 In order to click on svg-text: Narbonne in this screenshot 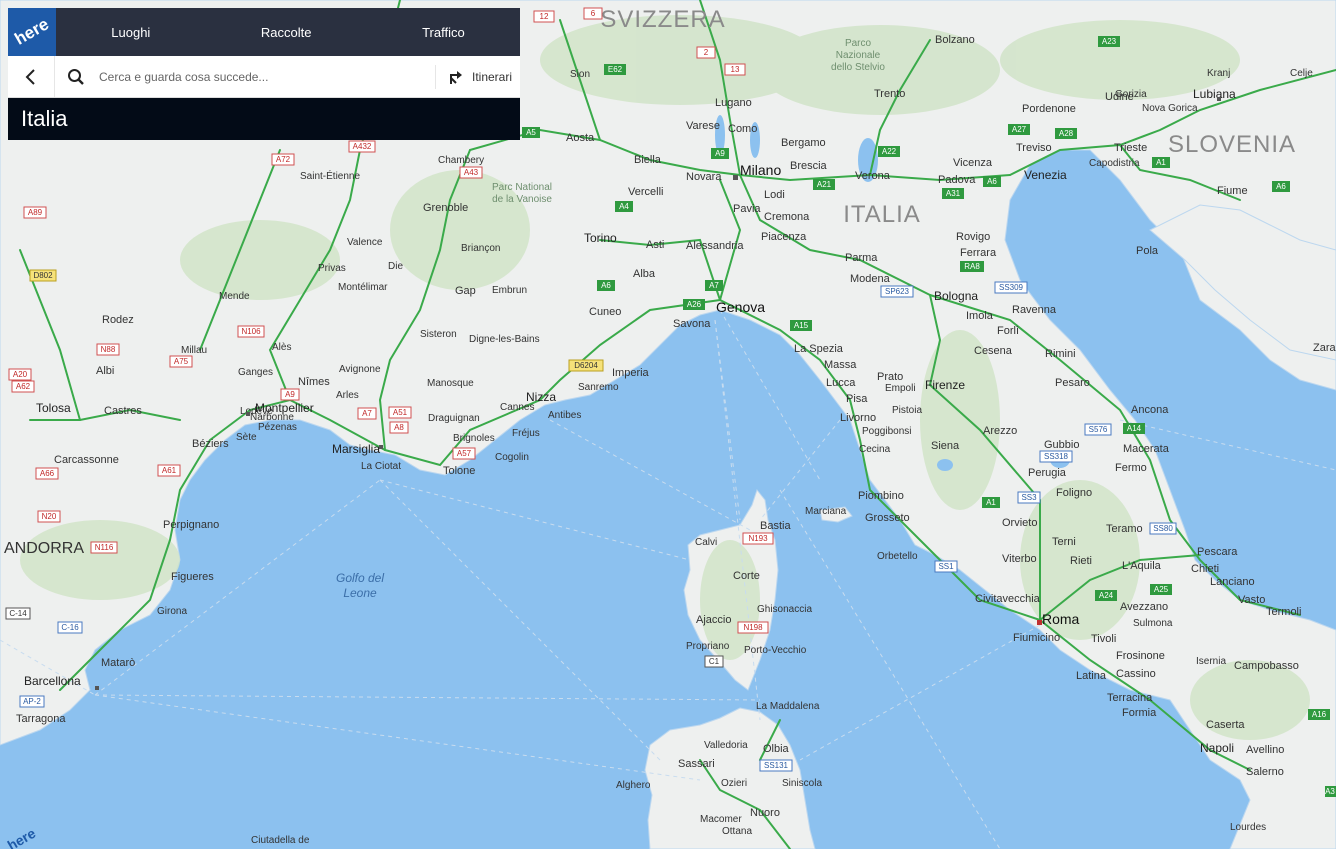, I will do `click(272, 417)`.